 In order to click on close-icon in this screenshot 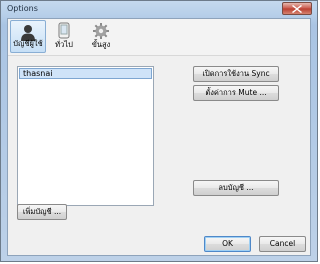, I will do `click(297, 9)`.